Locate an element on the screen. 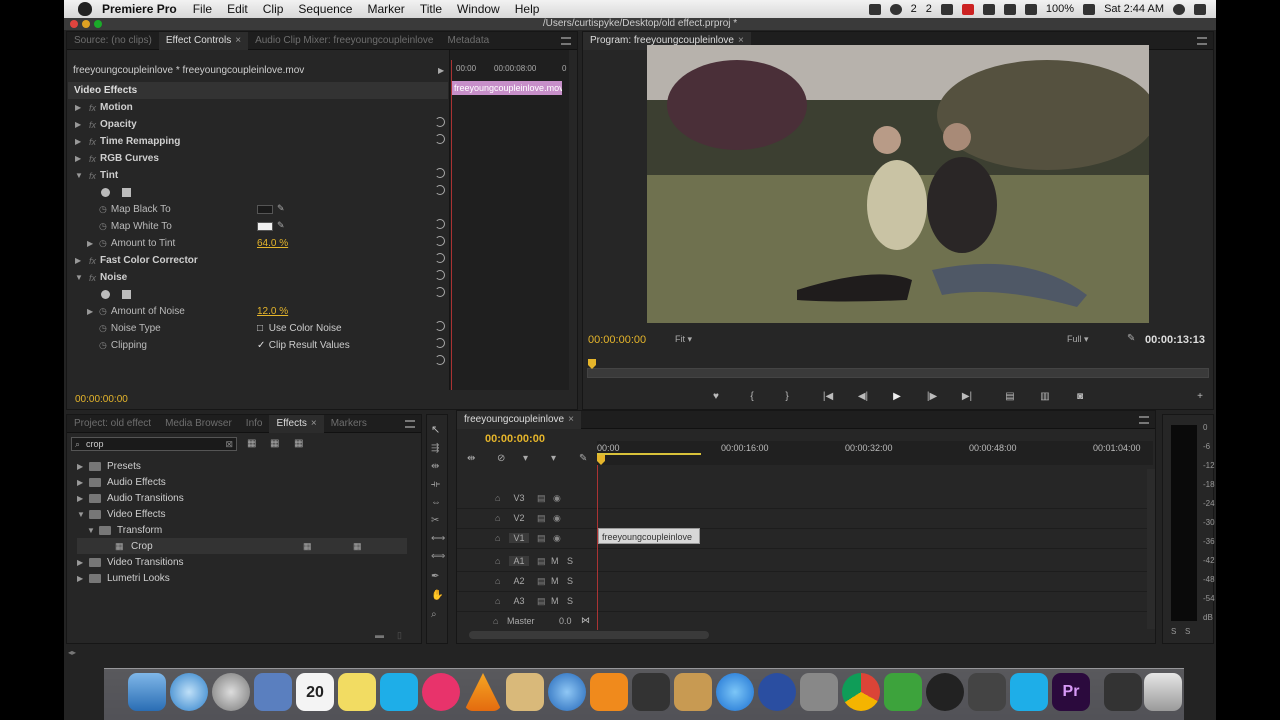  param-row: ◷ Noise Type □ Use Color Noise is located at coordinates (257, 328).